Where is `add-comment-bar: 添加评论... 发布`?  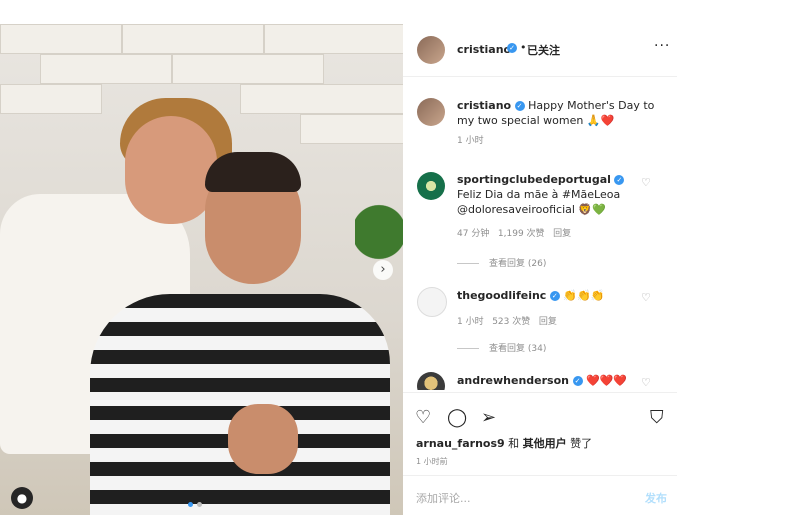
add-comment-bar: 添加评论... 发布 is located at coordinates (540, 496).